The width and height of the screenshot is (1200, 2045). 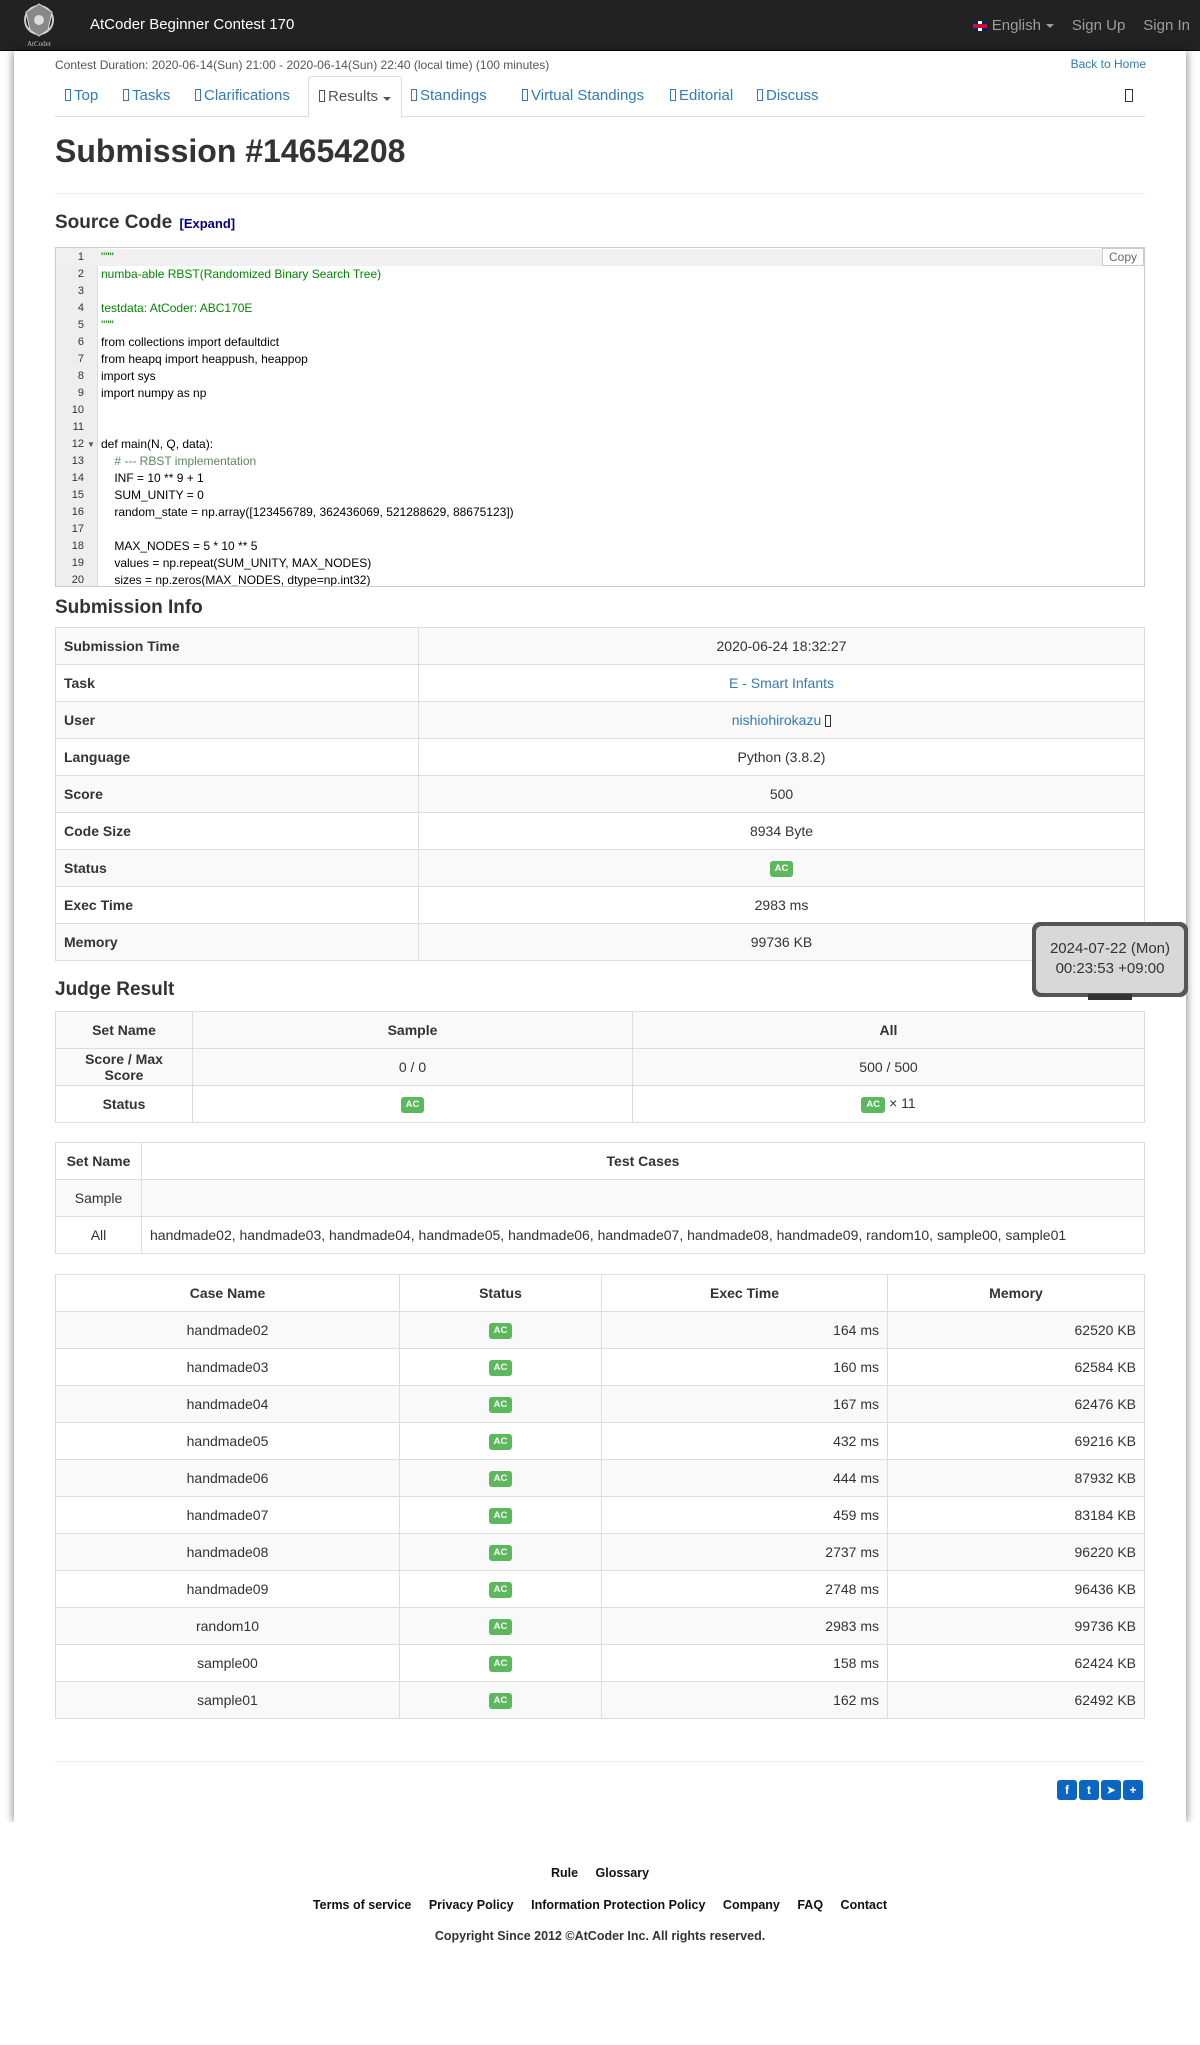 I want to click on info-label: Task, so click(x=237, y=683).